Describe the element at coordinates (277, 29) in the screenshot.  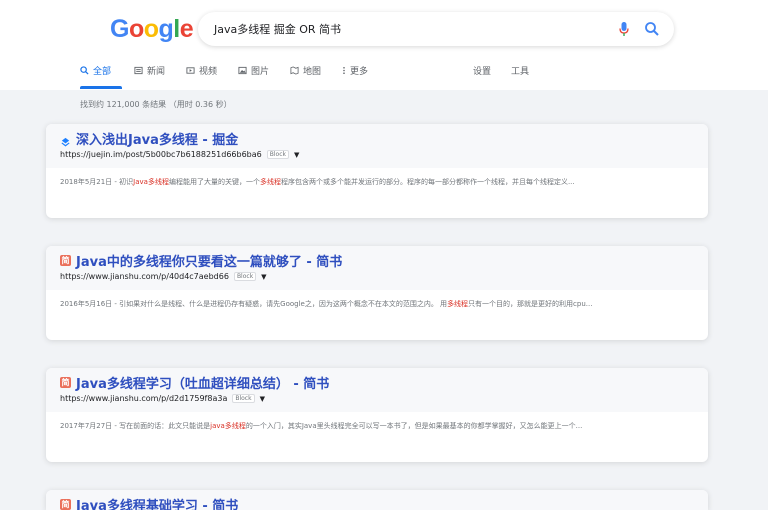
I see `search-query: Java多线程 掘金 OR 简书` at that location.